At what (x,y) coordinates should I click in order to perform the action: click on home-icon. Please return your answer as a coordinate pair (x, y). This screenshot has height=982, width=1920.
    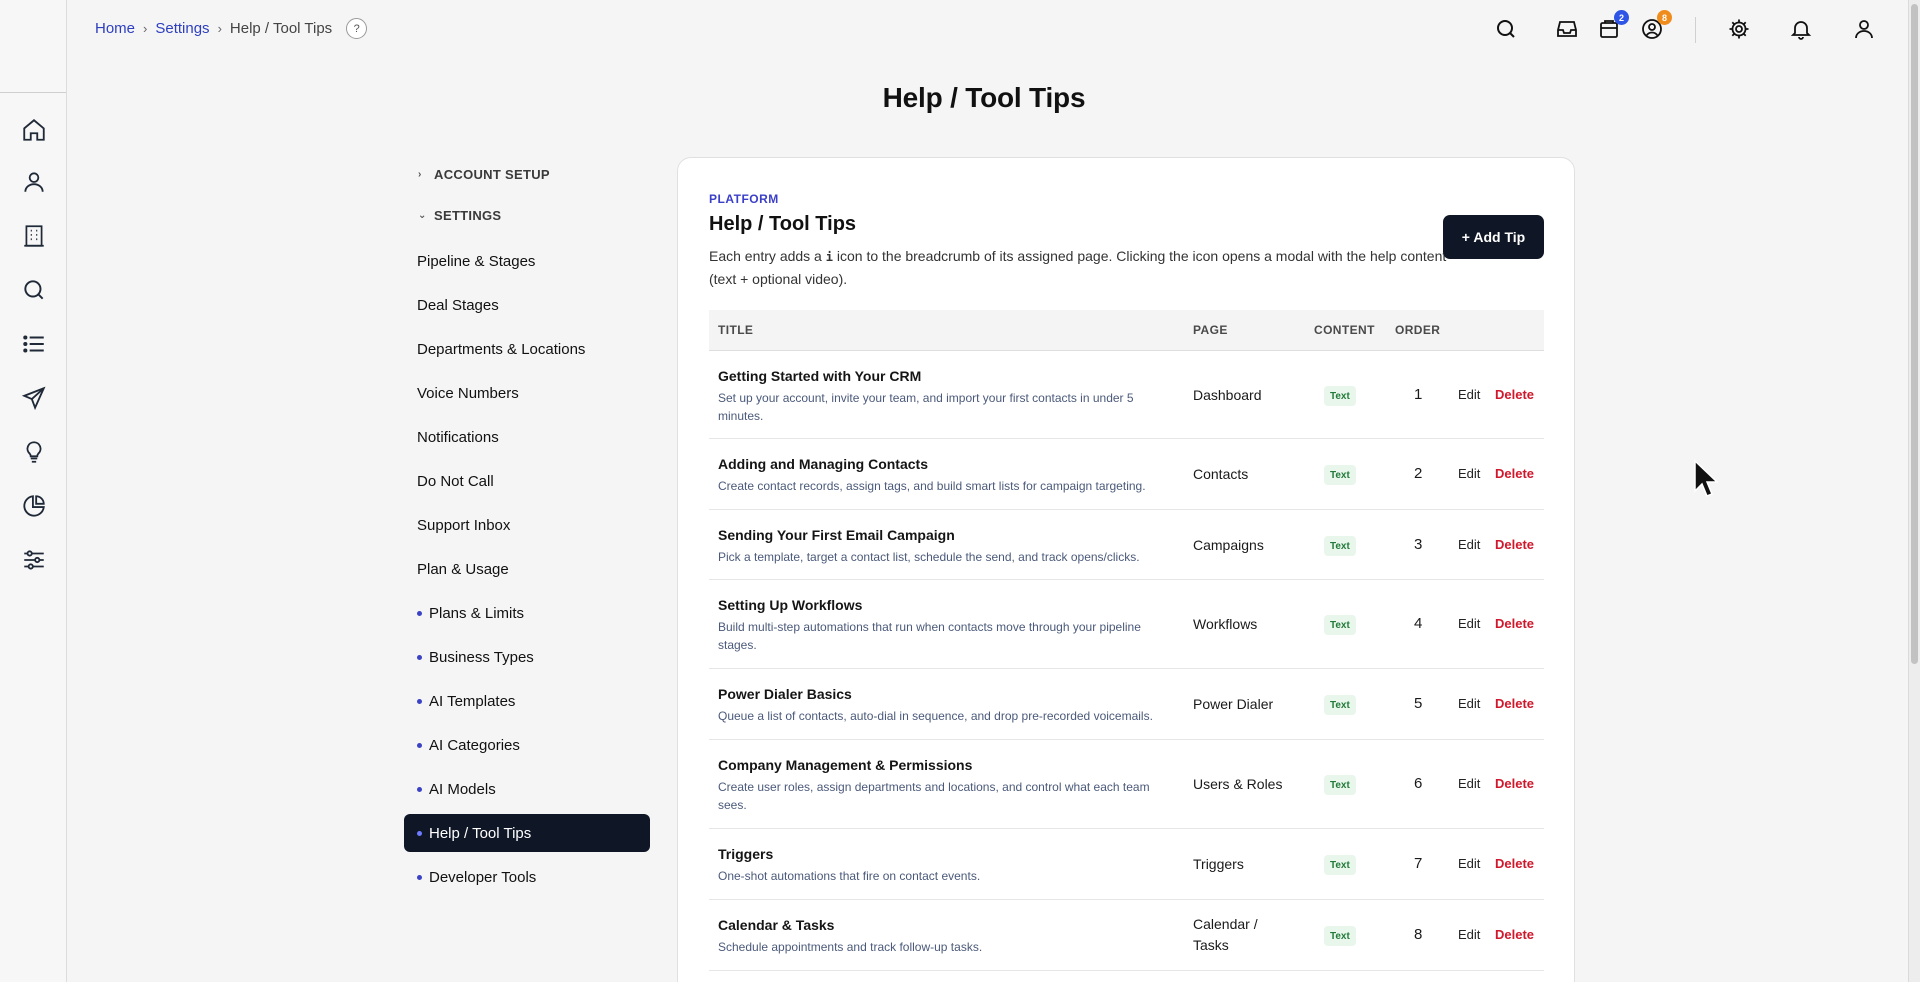
    Looking at the image, I should click on (34, 130).